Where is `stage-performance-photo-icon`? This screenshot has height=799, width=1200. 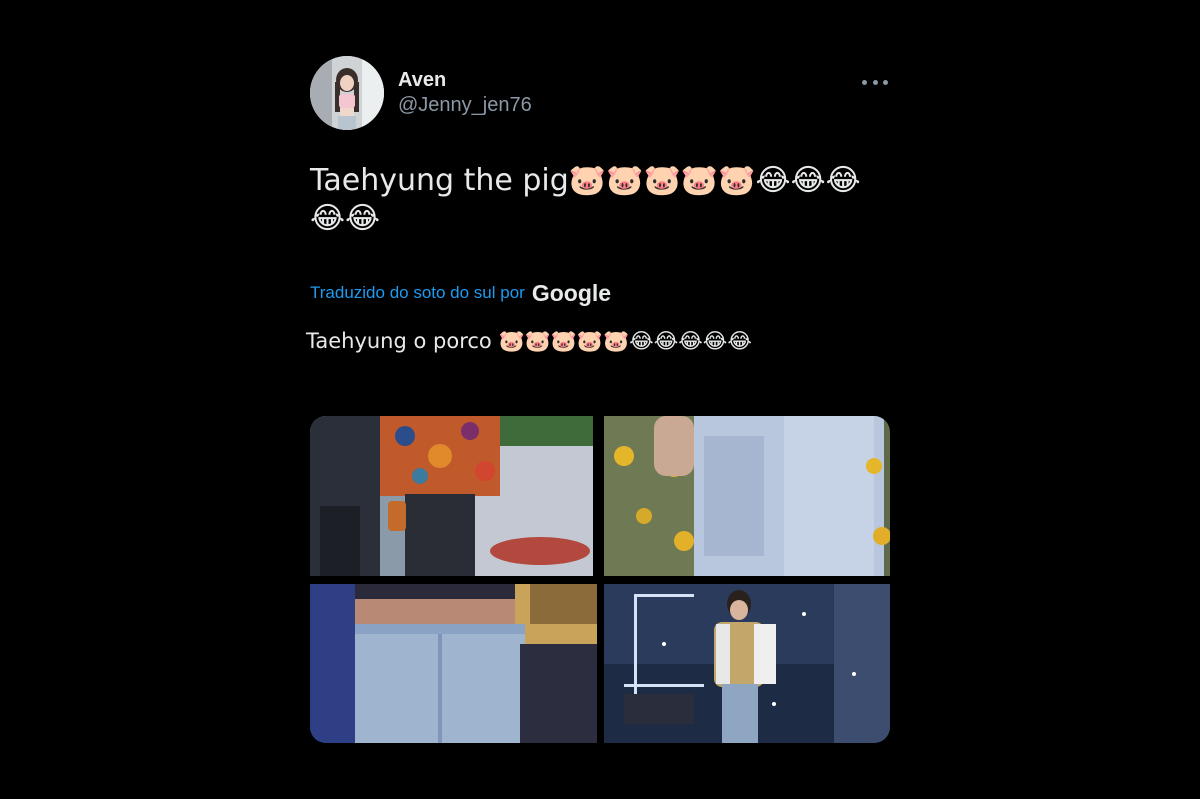 stage-performance-photo-icon is located at coordinates (747, 663).